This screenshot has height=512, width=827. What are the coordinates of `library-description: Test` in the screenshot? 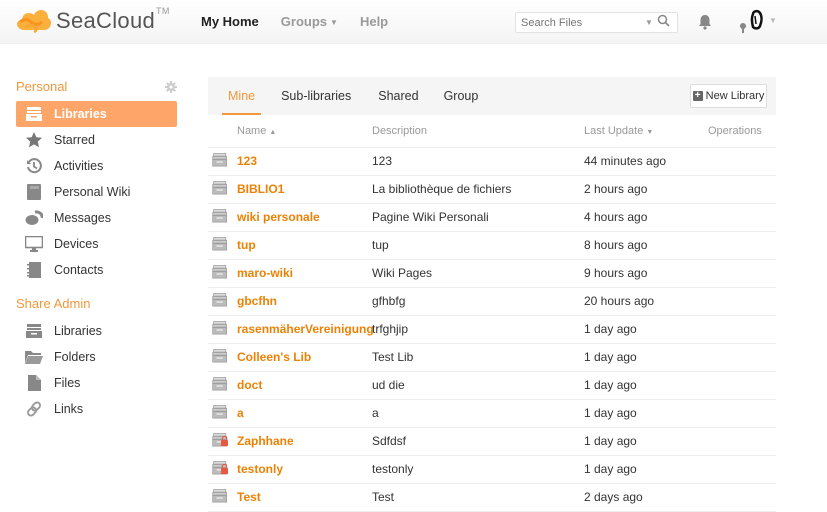 It's located at (478, 497).